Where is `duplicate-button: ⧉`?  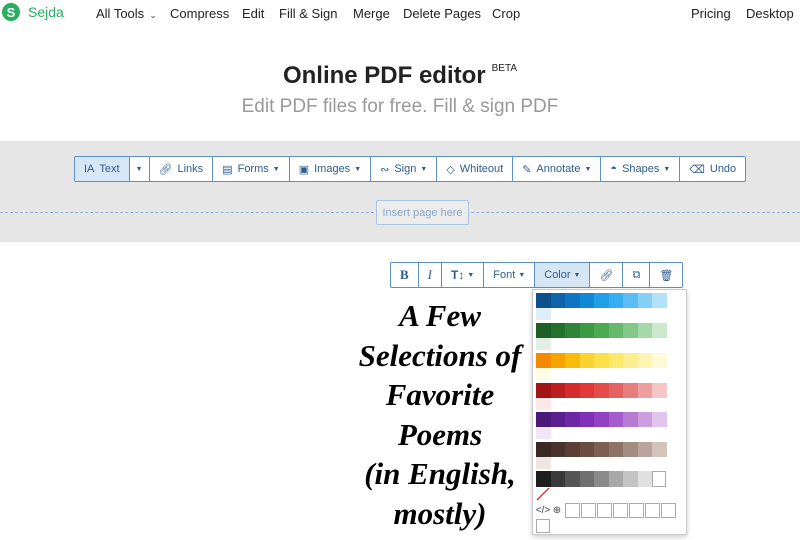
duplicate-button: ⧉ is located at coordinates (637, 275).